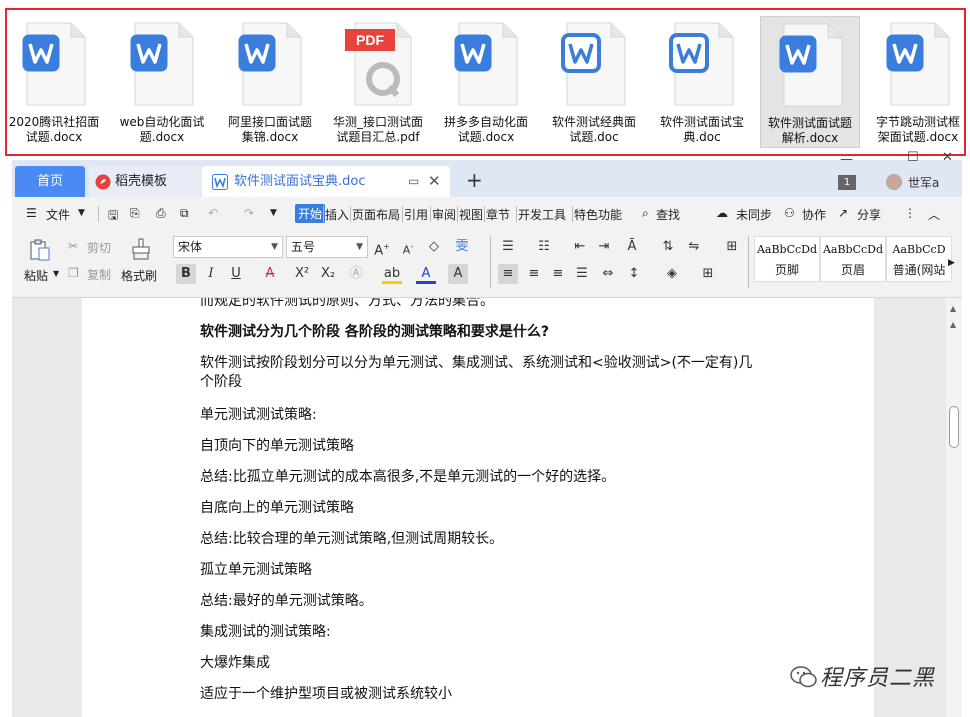  I want to click on scroll-thumb, so click(954, 427).